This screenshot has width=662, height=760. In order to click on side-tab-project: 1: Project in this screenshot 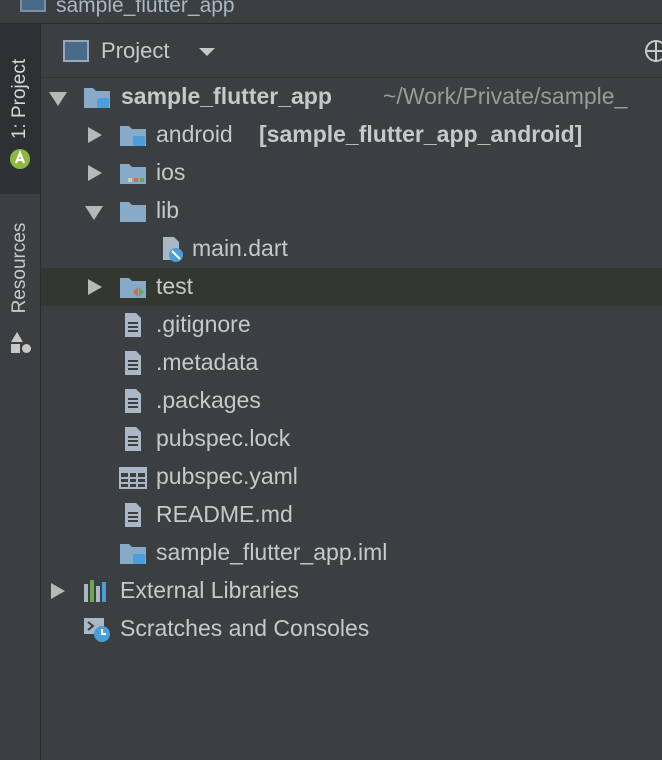, I will do `click(20, 109)`.